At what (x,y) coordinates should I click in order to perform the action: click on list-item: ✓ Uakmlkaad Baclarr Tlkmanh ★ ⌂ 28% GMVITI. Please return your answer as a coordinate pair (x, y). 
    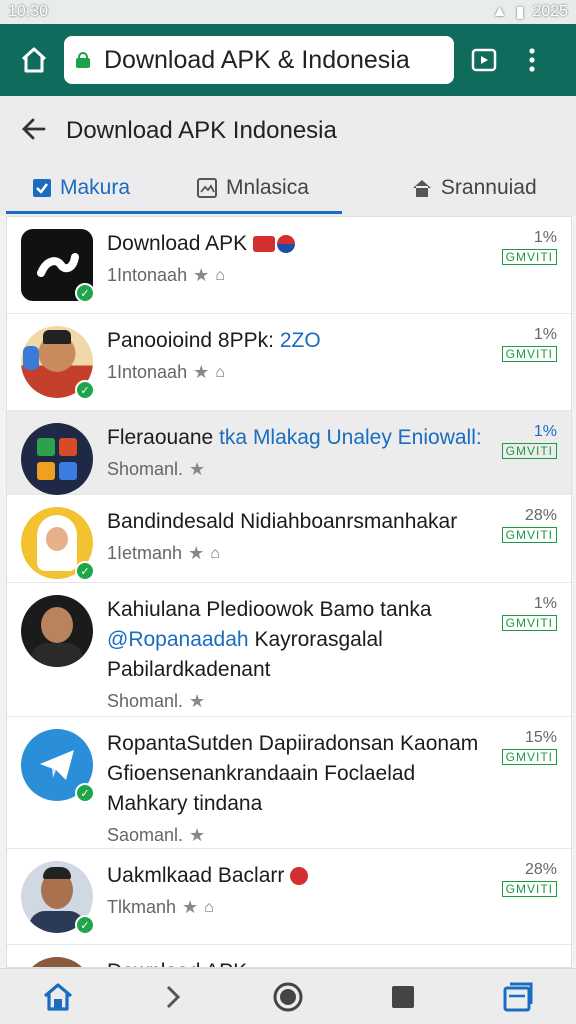
    Looking at the image, I should click on (289, 897).